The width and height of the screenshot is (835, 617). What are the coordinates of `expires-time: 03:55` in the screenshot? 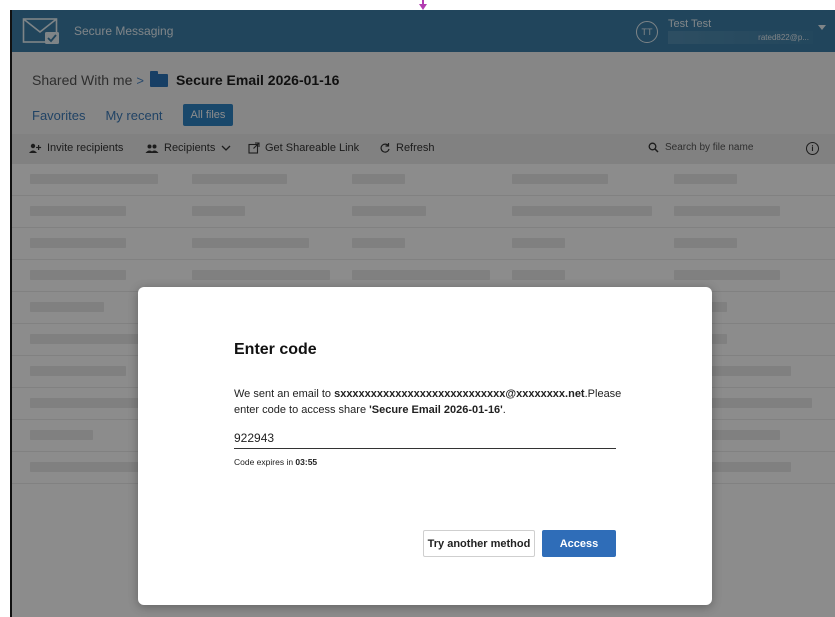 It's located at (306, 462).